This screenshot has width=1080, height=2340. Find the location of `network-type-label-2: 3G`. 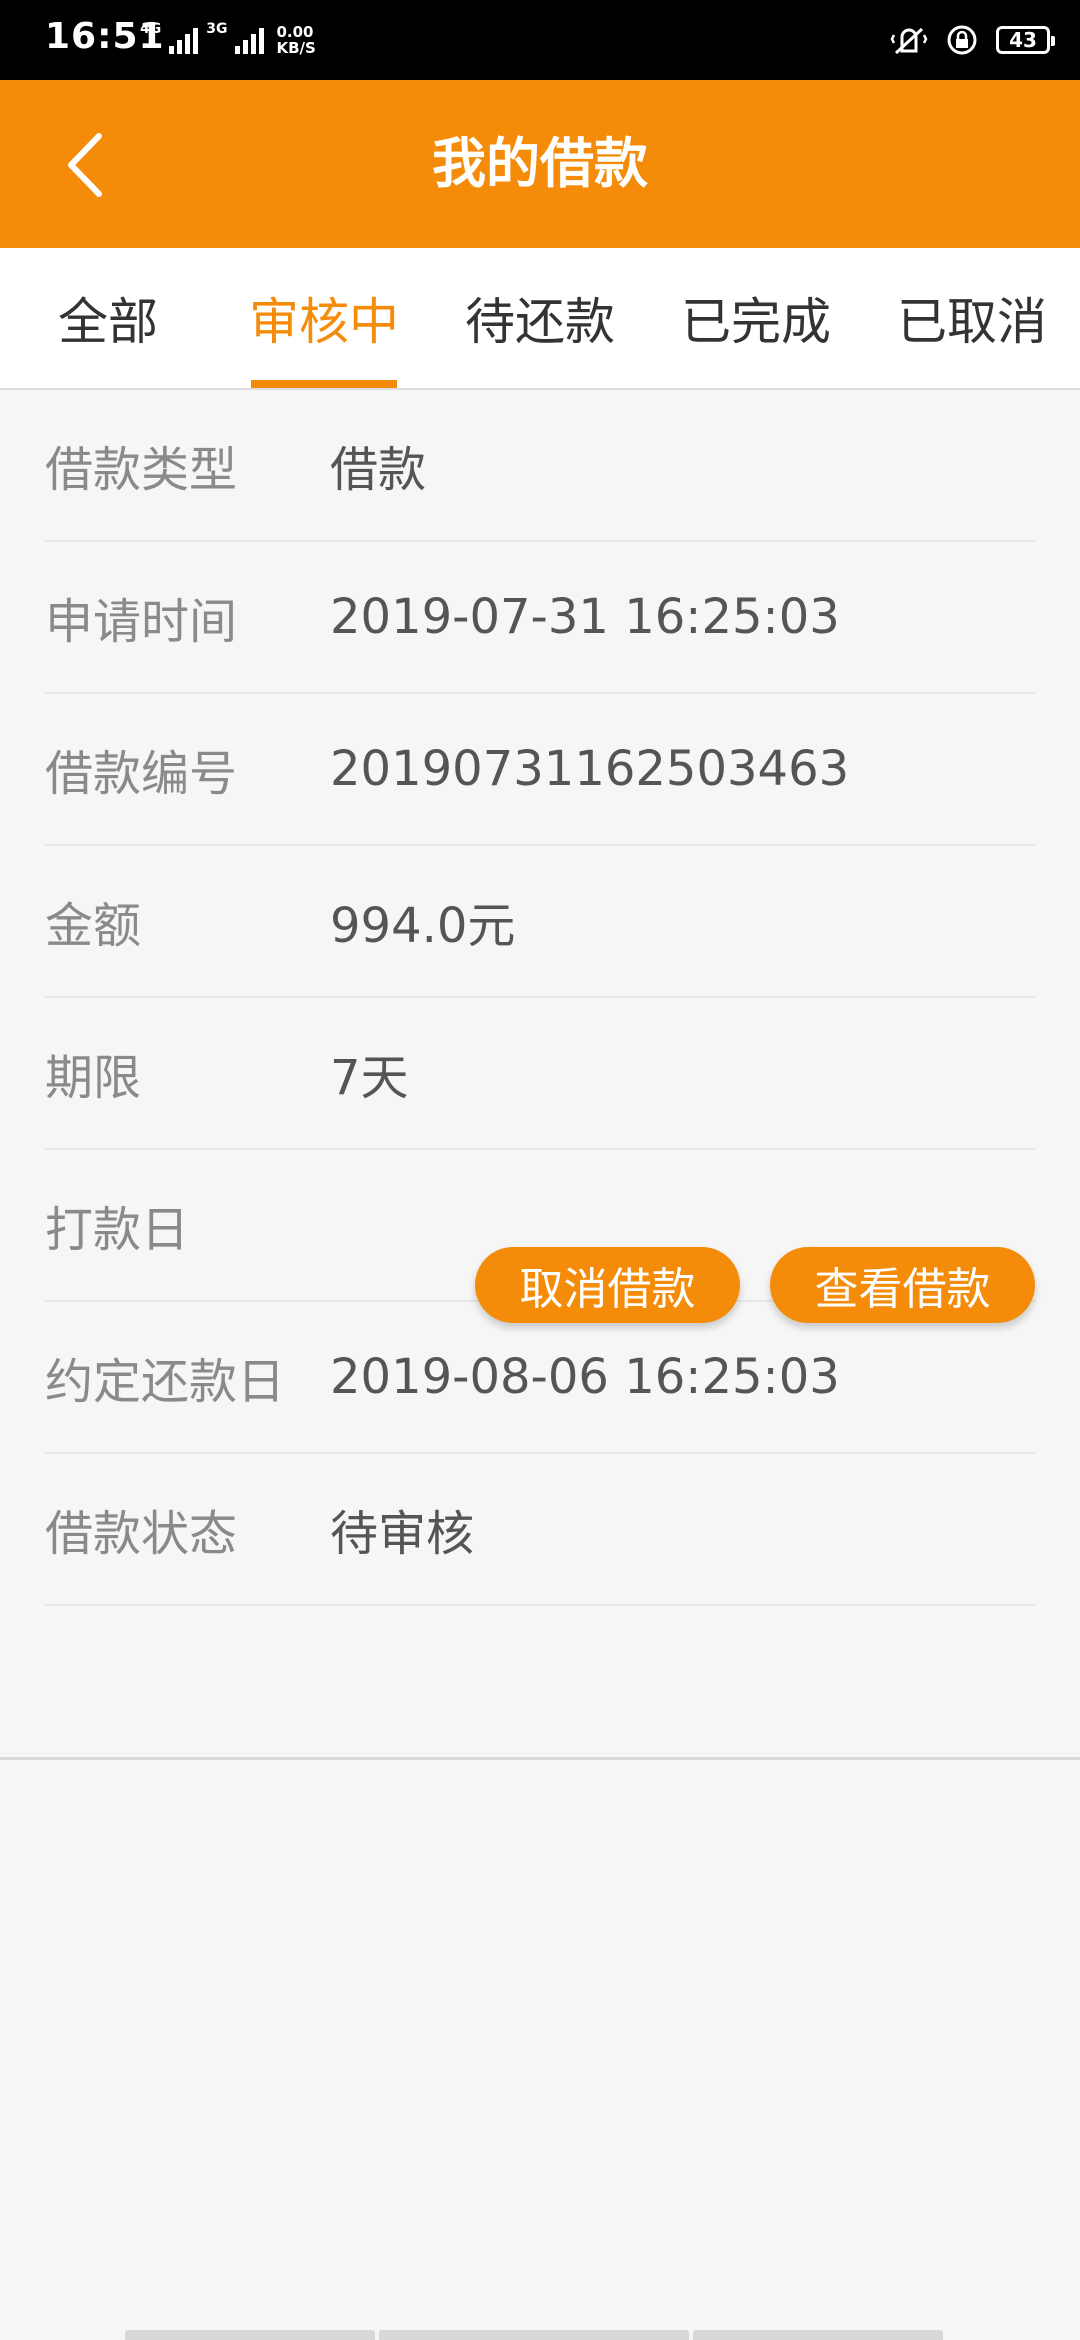

network-type-label-2: 3G is located at coordinates (217, 29).